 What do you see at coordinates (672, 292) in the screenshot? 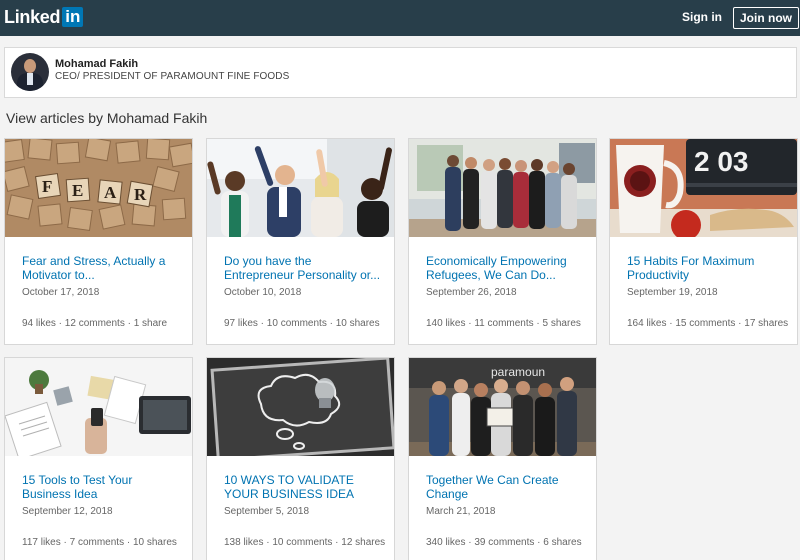
I see `article-date: September 19, 2018` at bounding box center [672, 292].